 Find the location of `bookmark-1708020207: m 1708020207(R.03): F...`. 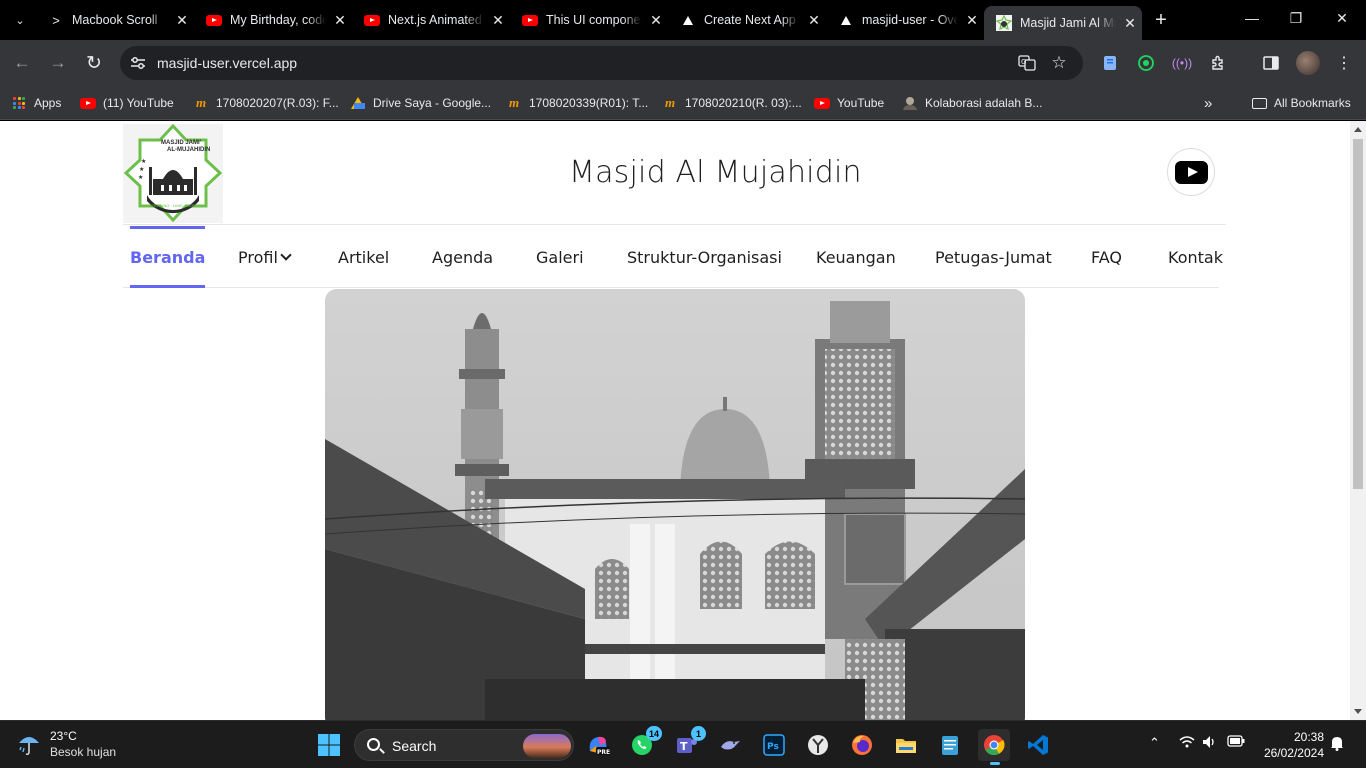

bookmark-1708020207: m 1708020207(R.03): F... is located at coordinates (266, 103).